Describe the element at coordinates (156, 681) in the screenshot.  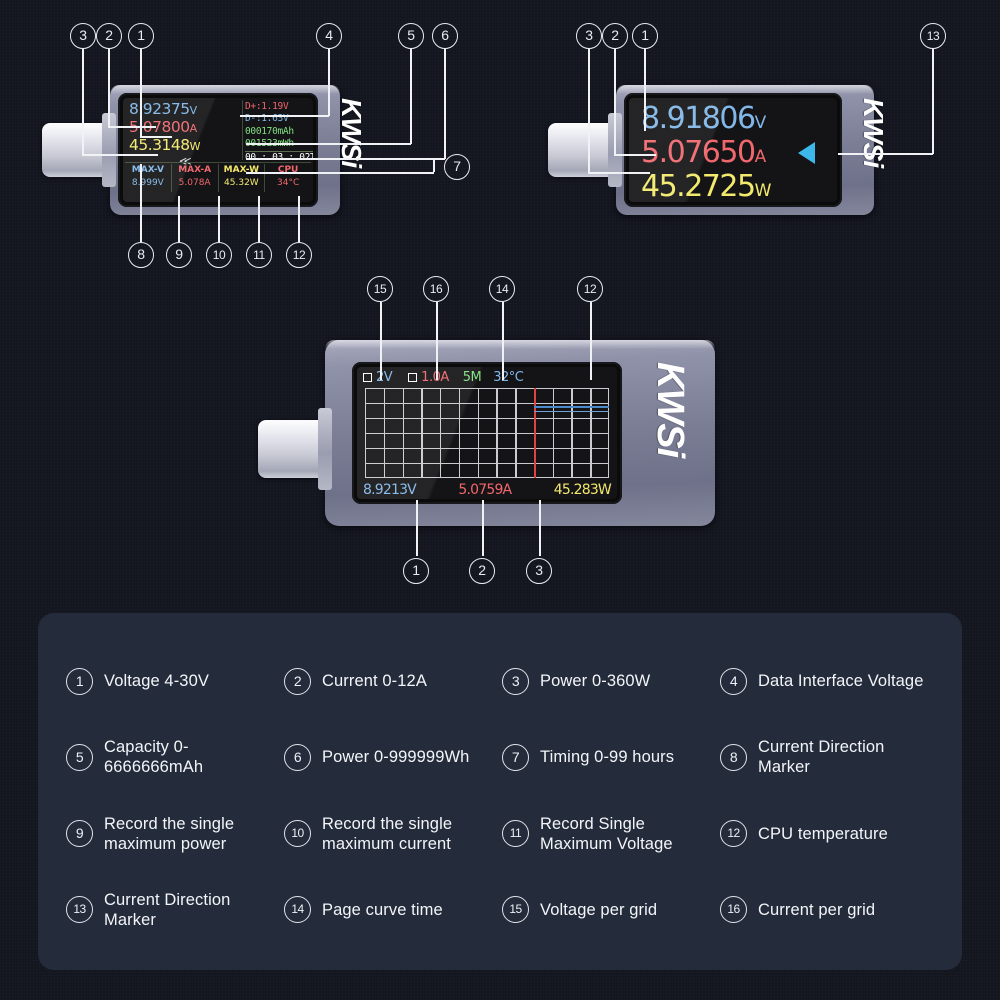
I see `legend-label: Voltage 4-30V` at that location.